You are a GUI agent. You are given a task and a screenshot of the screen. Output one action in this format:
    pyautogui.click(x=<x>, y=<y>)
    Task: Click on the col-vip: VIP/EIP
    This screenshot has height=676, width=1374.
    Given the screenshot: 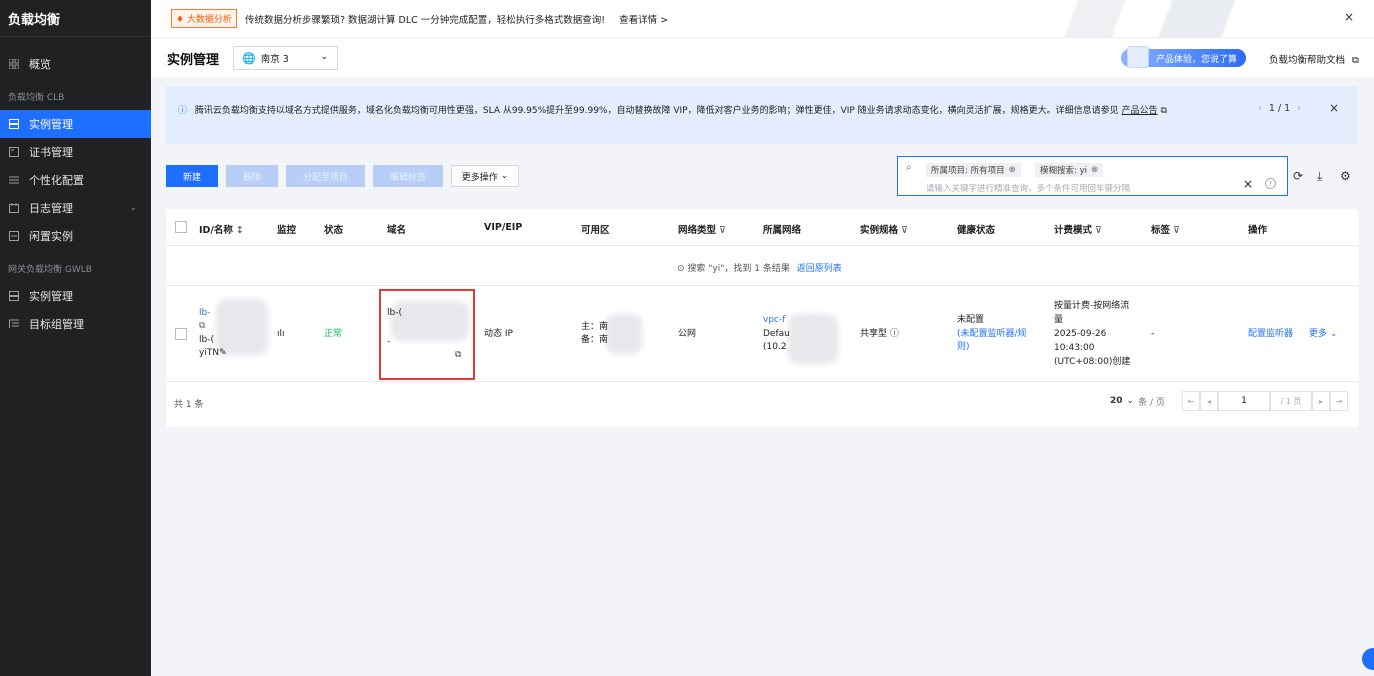 What is the action you would take?
    pyautogui.click(x=503, y=227)
    